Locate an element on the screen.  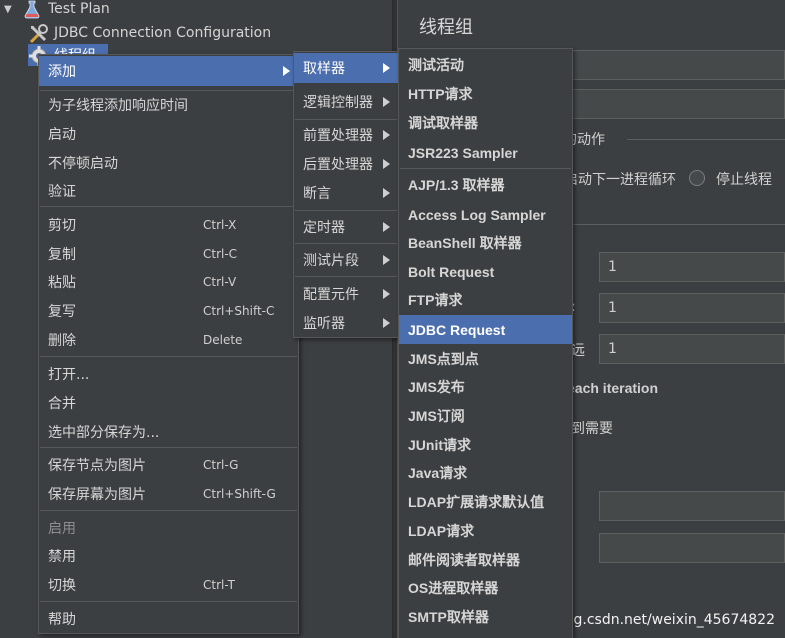
duration-field is located at coordinates (692, 506).